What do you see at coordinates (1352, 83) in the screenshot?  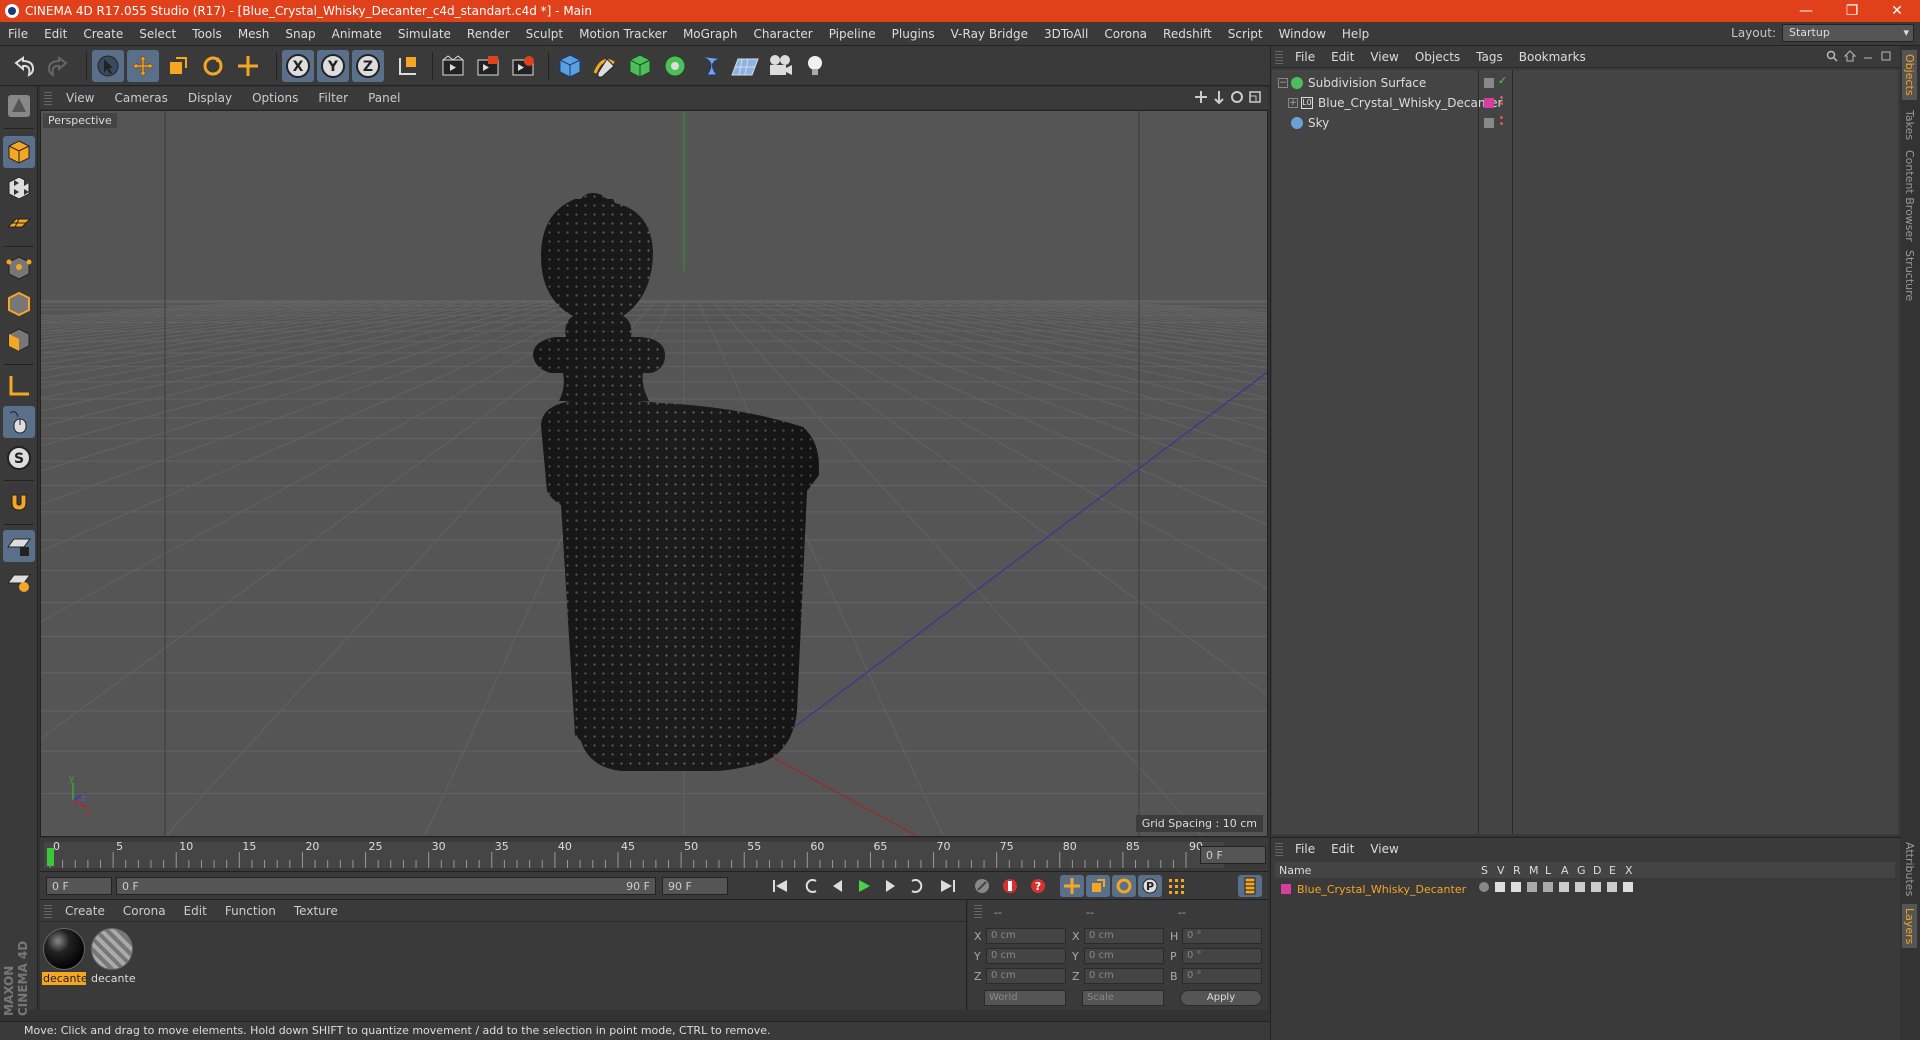 I see `object-row-subdivision-surface: − Subdivision Surface` at bounding box center [1352, 83].